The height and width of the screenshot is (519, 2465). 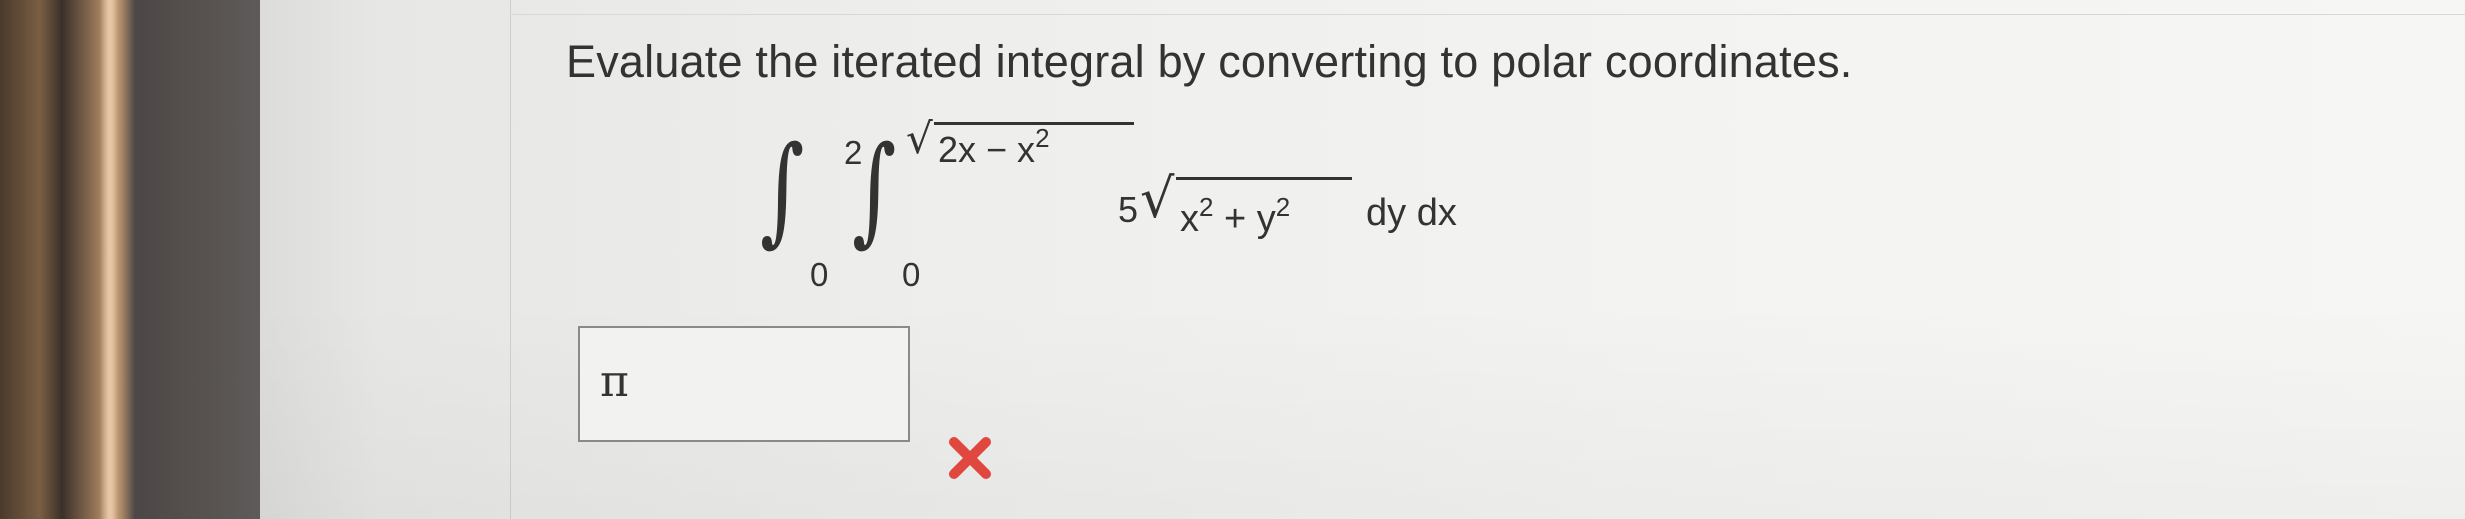 I want to click on integrand-vinculum, so click(x=1264, y=178).